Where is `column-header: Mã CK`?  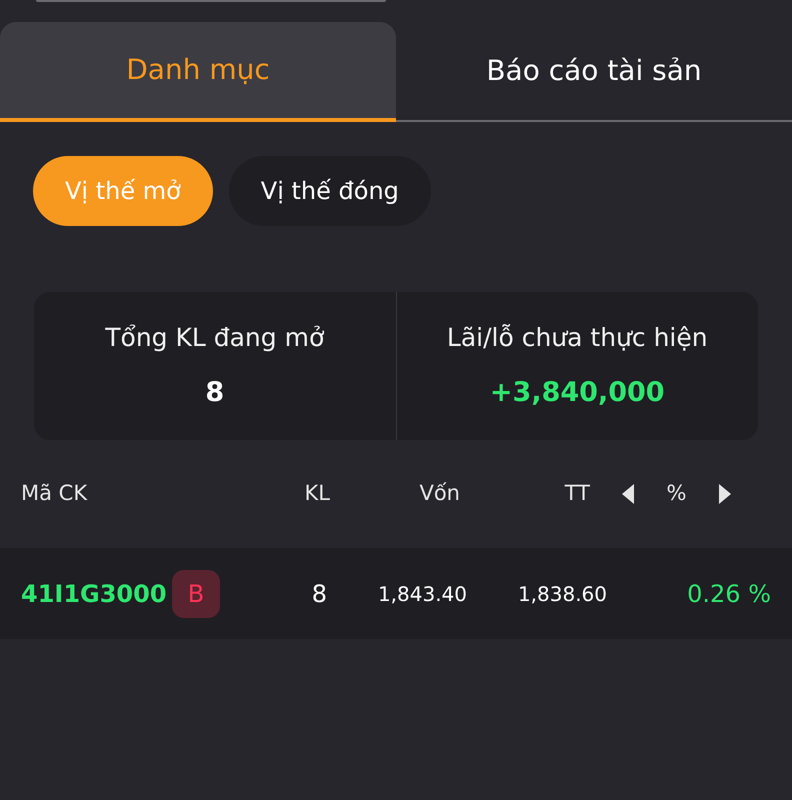 column-header: Mã CK is located at coordinates (54, 494).